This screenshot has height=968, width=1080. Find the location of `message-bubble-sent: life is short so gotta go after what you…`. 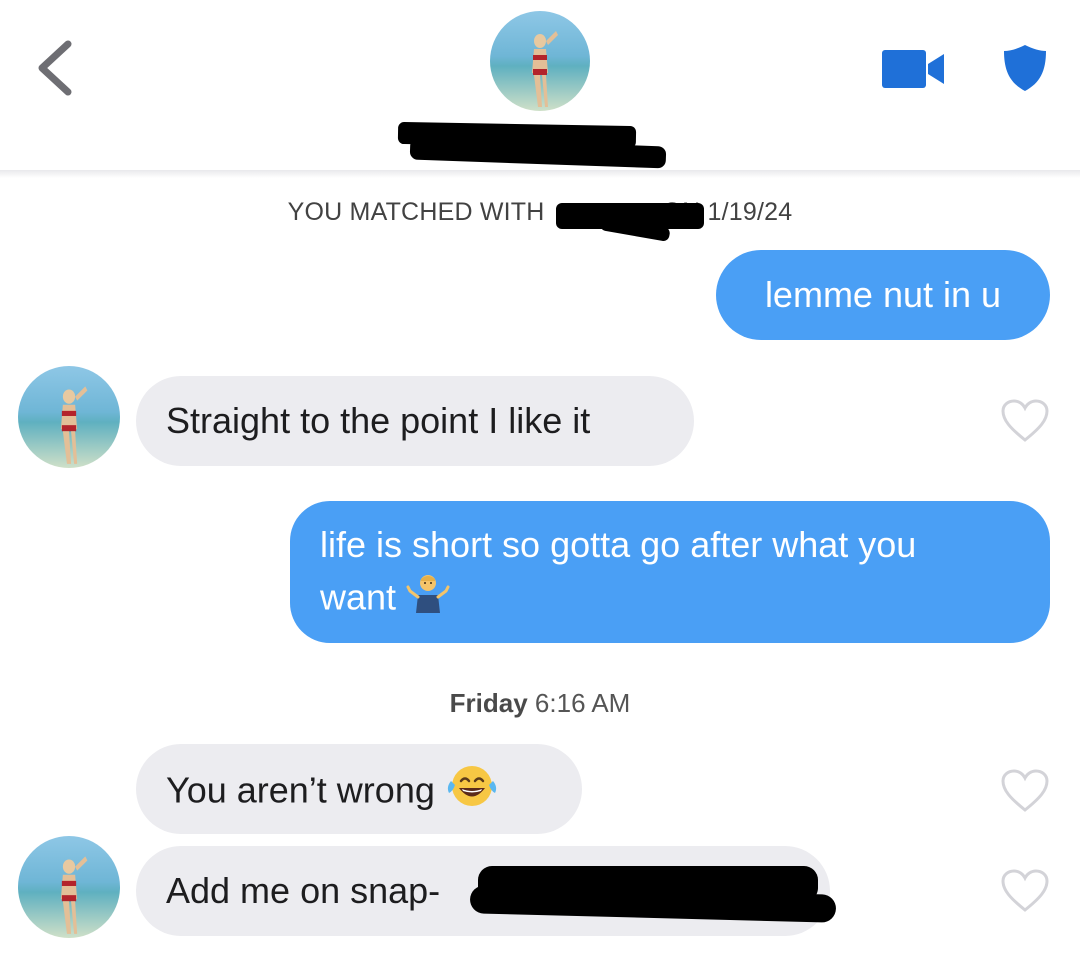

message-bubble-sent: life is short so gotta go after what you… is located at coordinates (670, 572).